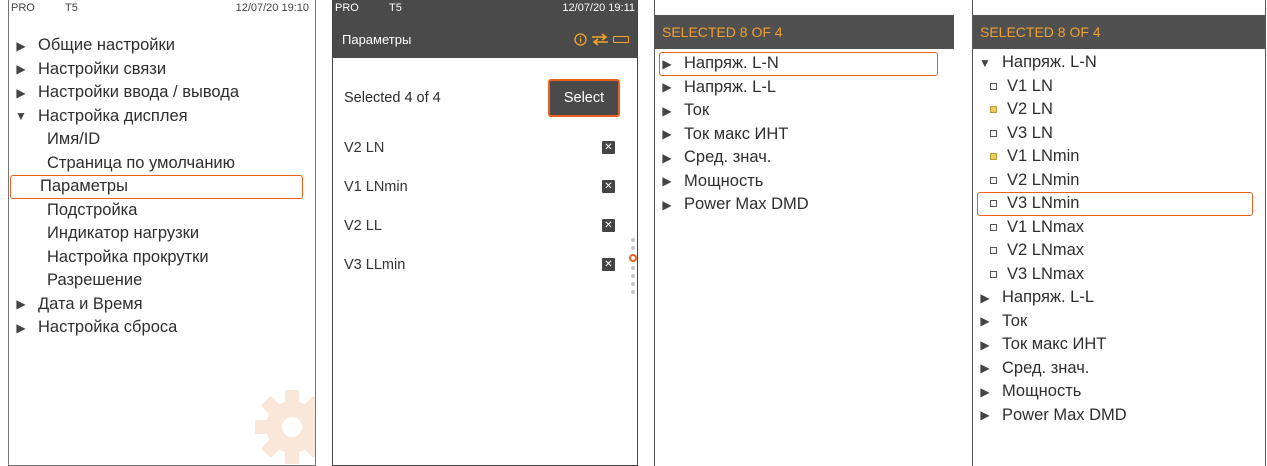 The width and height of the screenshot is (1267, 466). What do you see at coordinates (164, 140) in the screenshot?
I see `submenu-item-name-id: Имя/ID` at bounding box center [164, 140].